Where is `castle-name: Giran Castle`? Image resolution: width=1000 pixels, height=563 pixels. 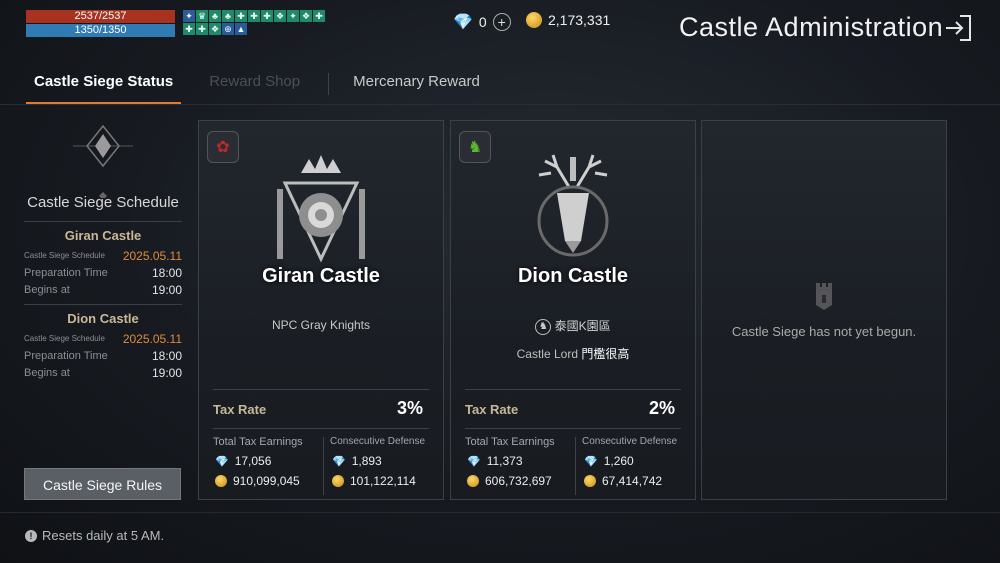
castle-name: Giran Castle is located at coordinates (321, 276).